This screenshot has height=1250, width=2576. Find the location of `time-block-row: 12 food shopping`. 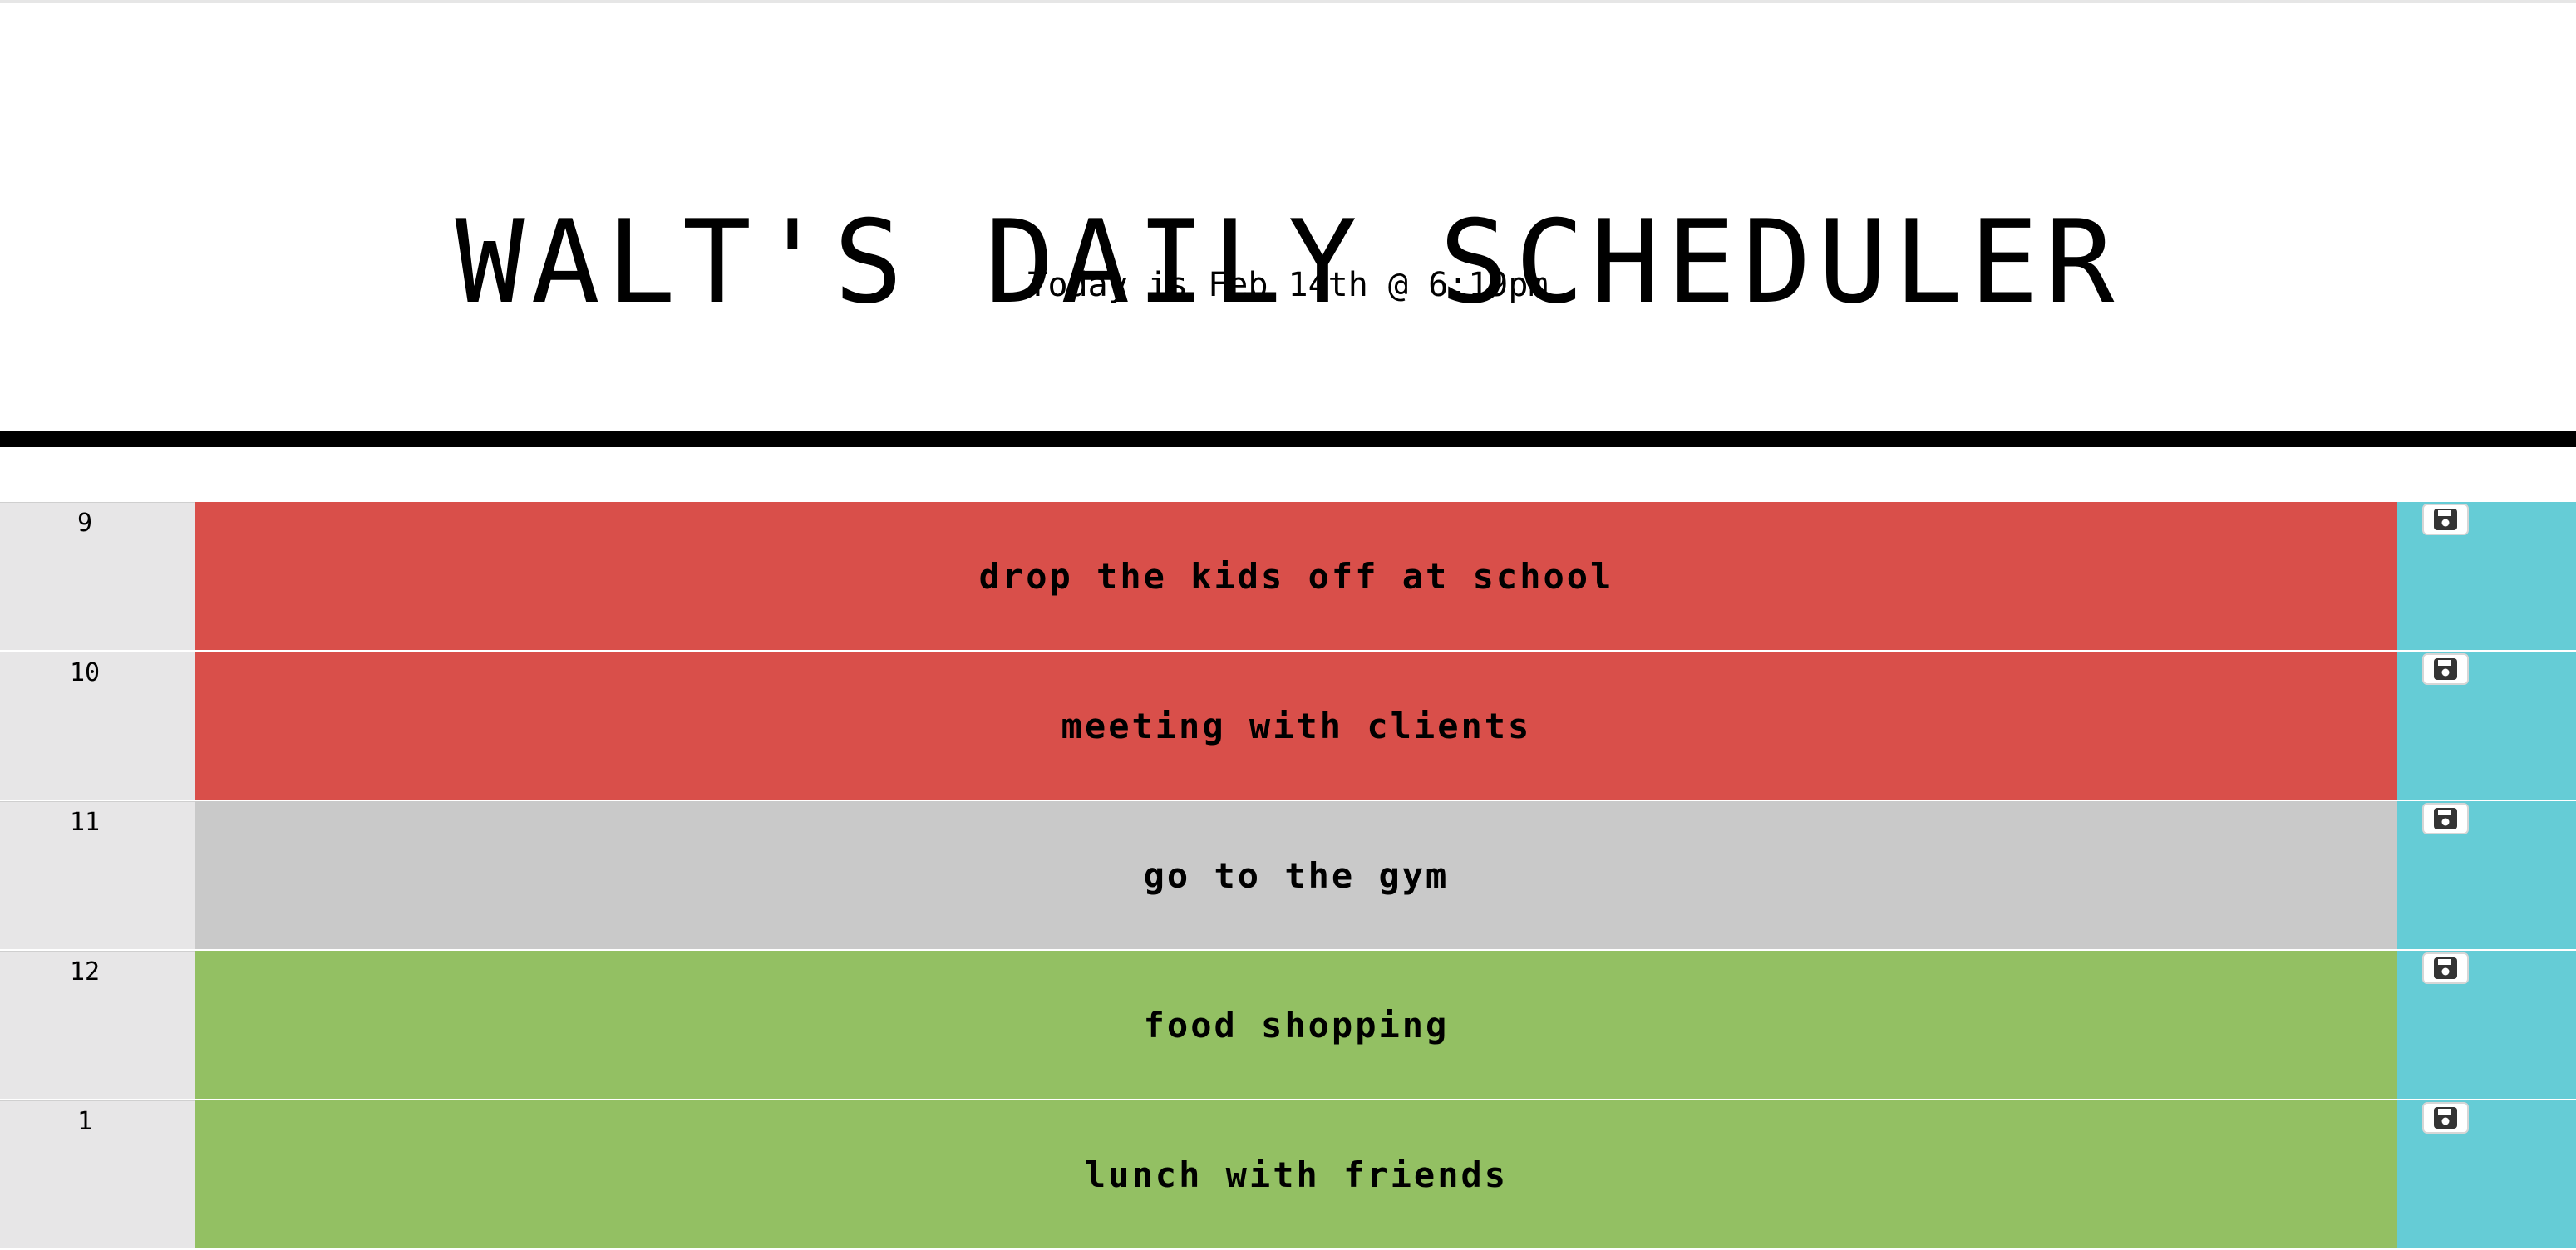

time-block-row: 12 food shopping is located at coordinates (1288, 1025).